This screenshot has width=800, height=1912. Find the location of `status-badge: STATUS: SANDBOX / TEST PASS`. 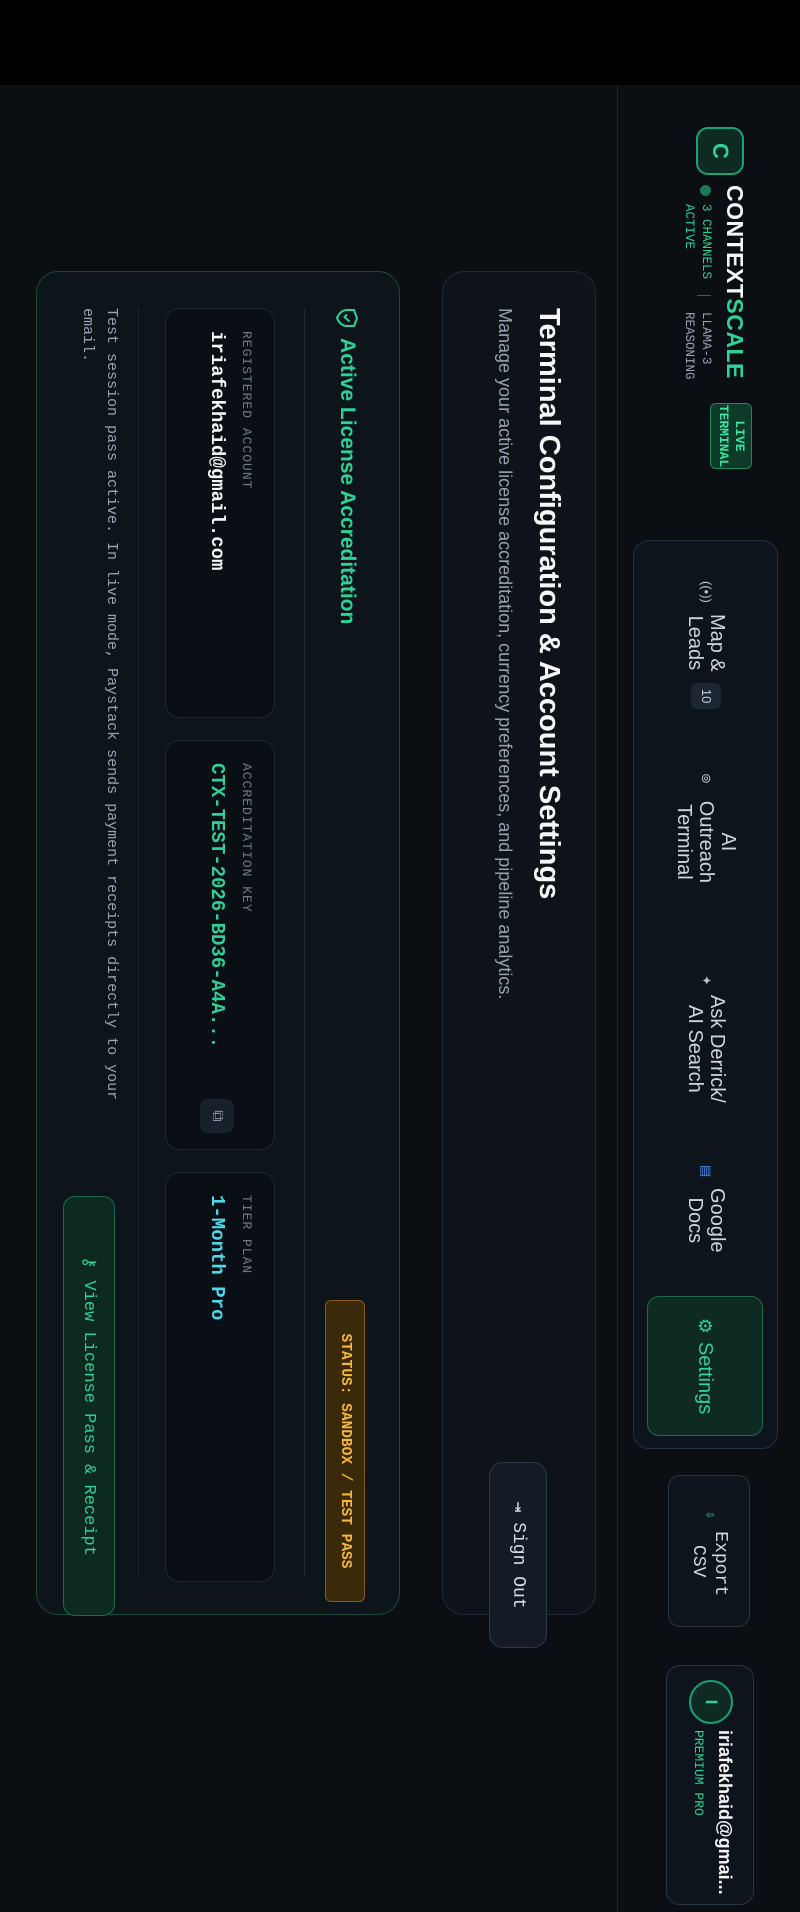

status-badge: STATUS: SANDBOX / TEST PASS is located at coordinates (345, 1451).